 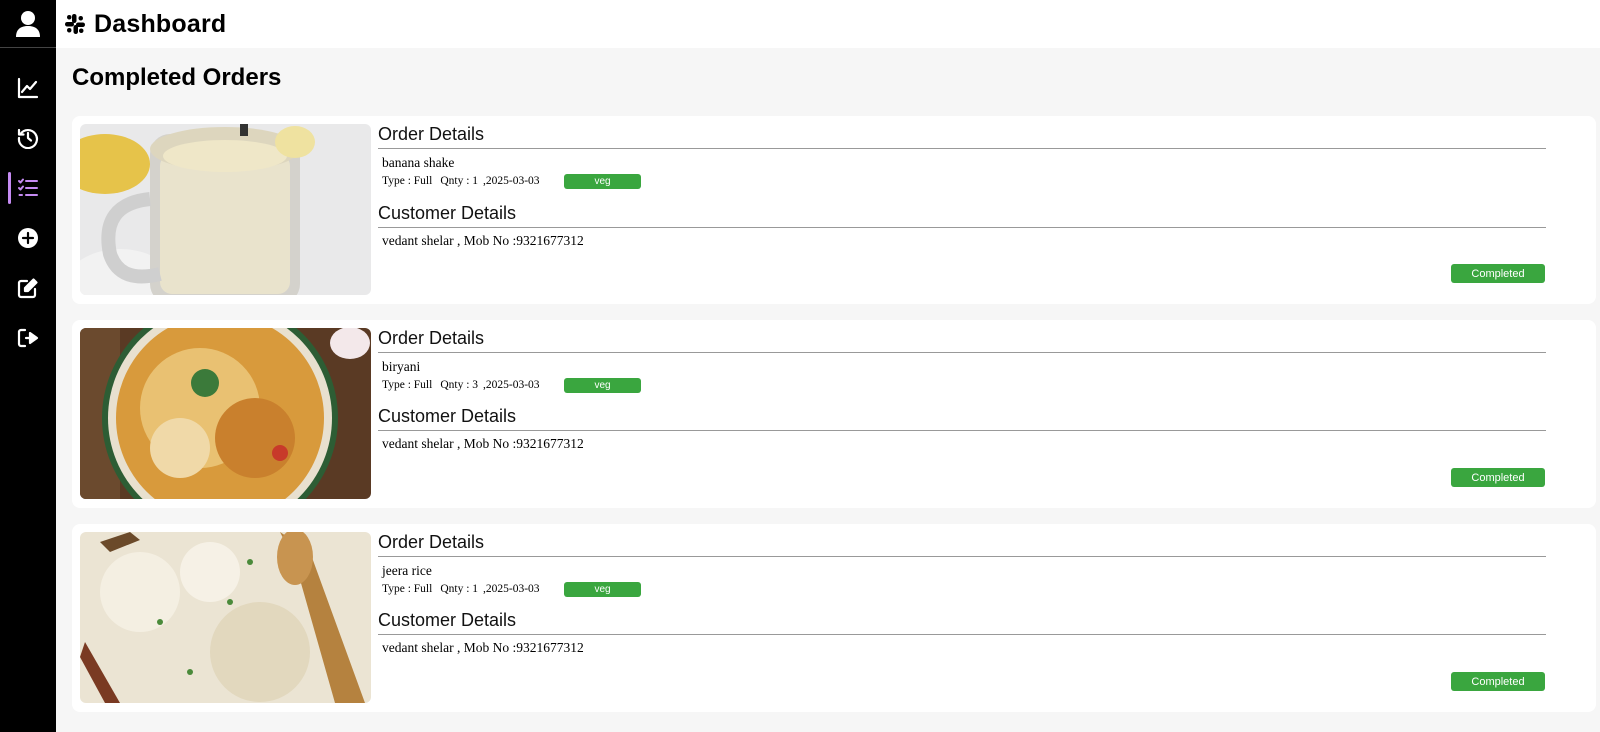 I want to click on sidebar-item-logout, so click(x=28, y=338).